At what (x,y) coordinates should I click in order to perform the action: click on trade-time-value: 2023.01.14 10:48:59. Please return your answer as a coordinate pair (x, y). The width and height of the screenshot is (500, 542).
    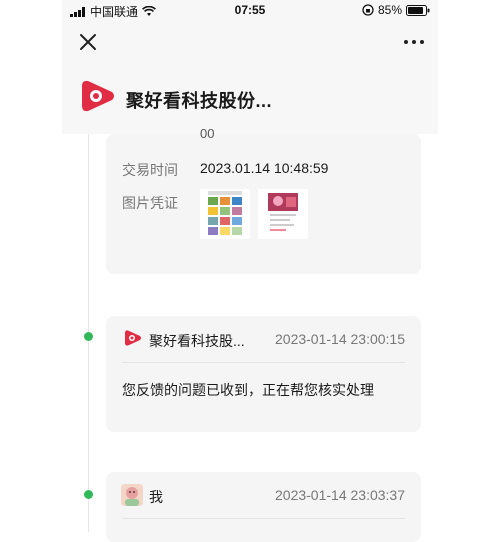
    Looking at the image, I should click on (264, 168).